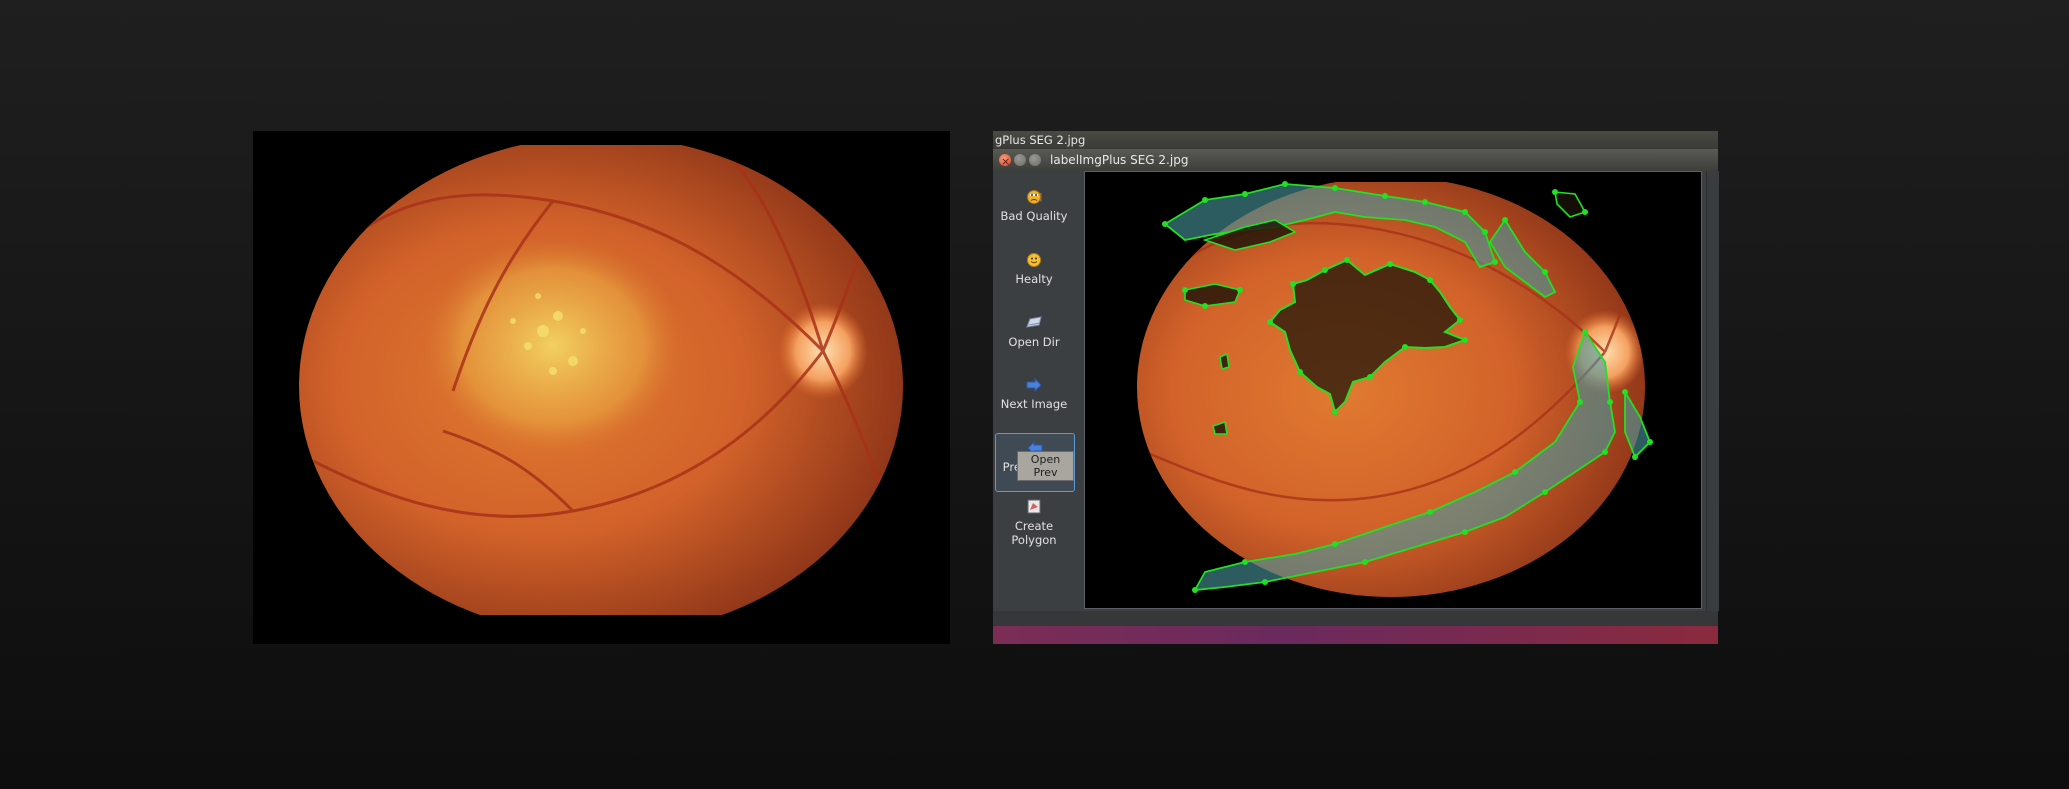  I want to click on create-polygon-button: Create Polygon, so click(1034, 523).